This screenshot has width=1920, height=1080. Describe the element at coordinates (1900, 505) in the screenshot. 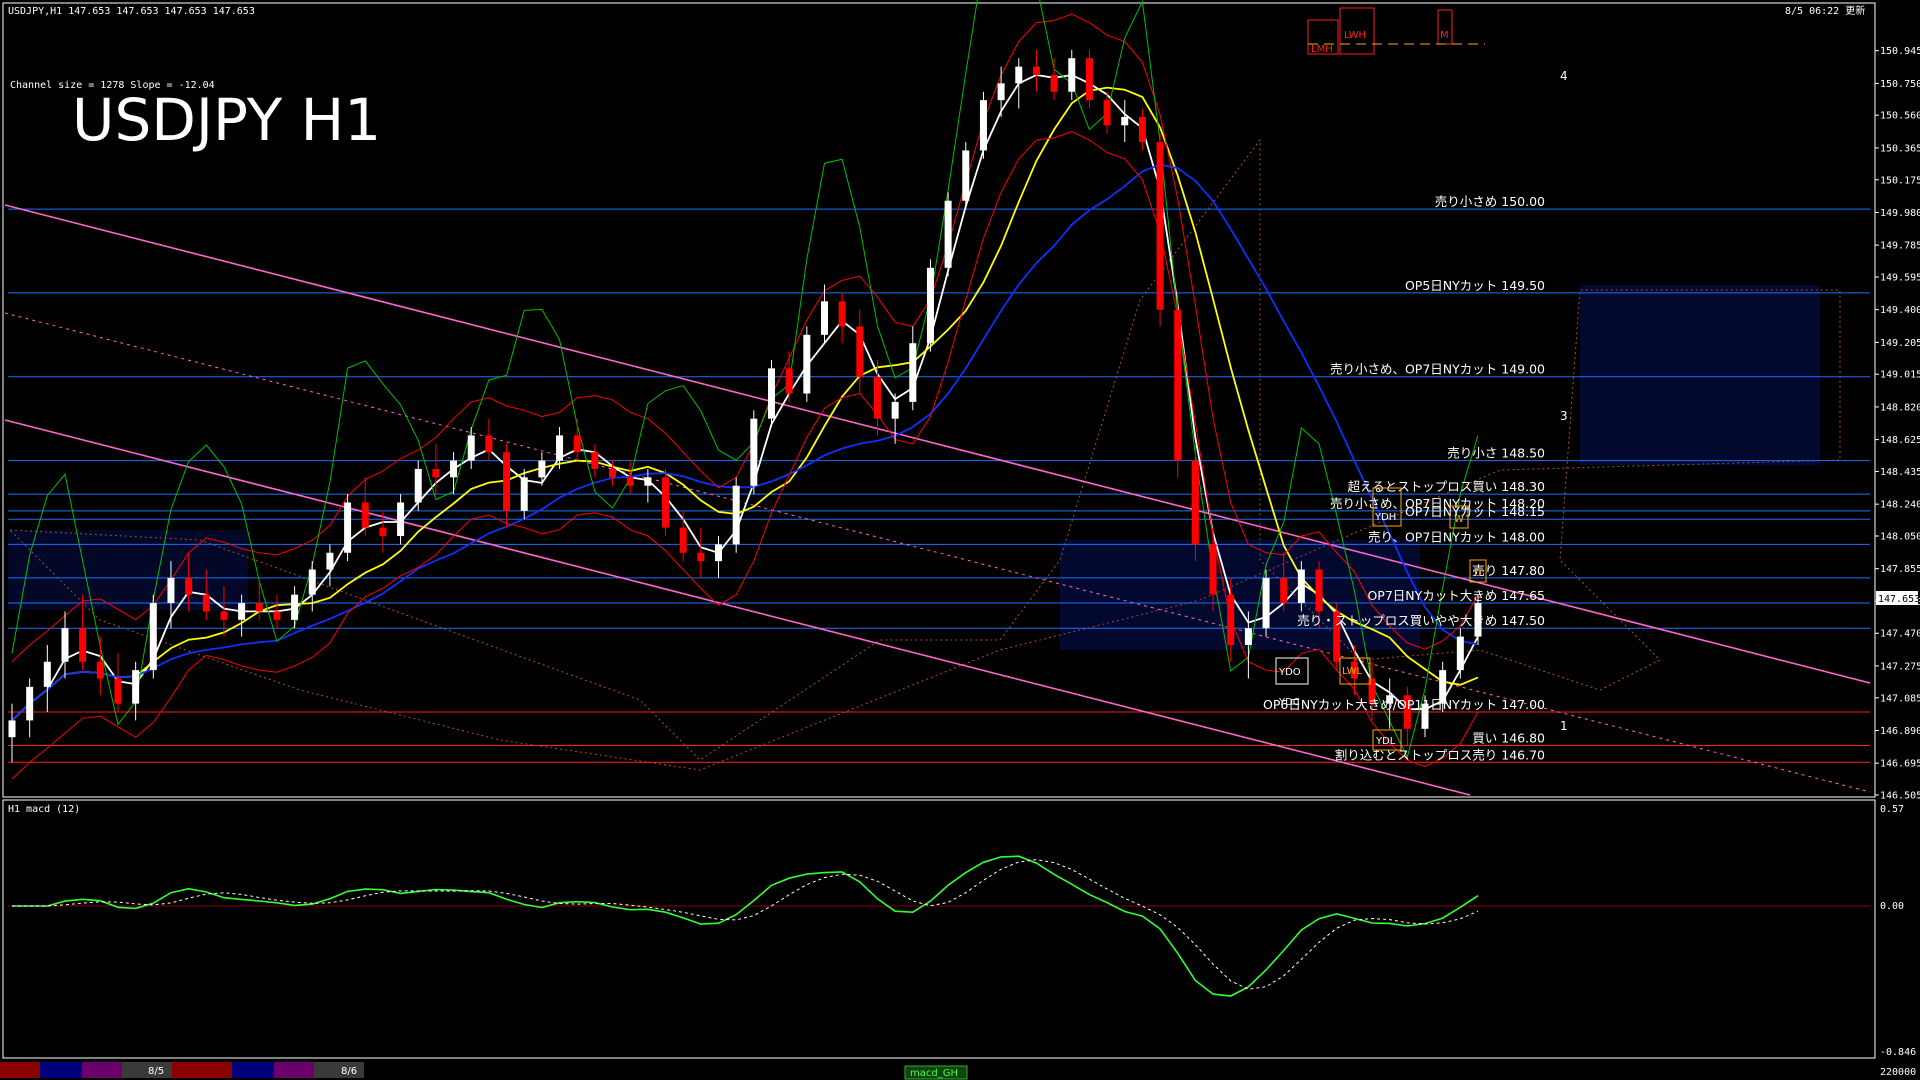

I see `y-tick-label: 148.240` at that location.